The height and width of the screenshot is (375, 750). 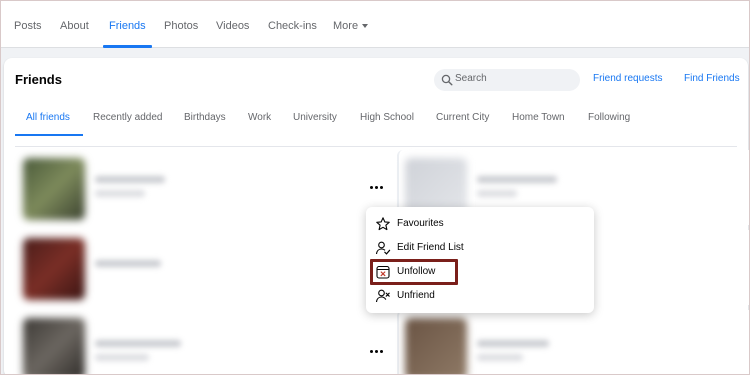 I want to click on tab-high-school: High School, so click(x=387, y=117).